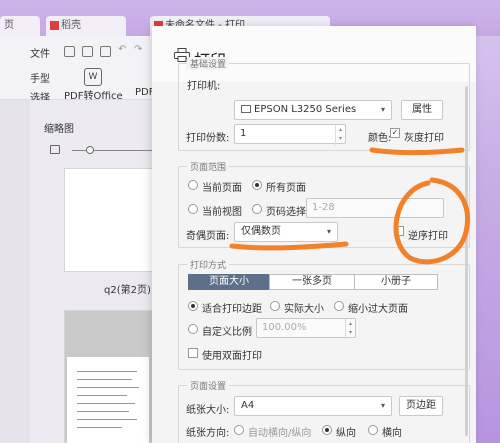 Image resolution: width=500 pixels, height=443 pixels. I want to click on annotation-underline-odd-even, so click(289, 246).